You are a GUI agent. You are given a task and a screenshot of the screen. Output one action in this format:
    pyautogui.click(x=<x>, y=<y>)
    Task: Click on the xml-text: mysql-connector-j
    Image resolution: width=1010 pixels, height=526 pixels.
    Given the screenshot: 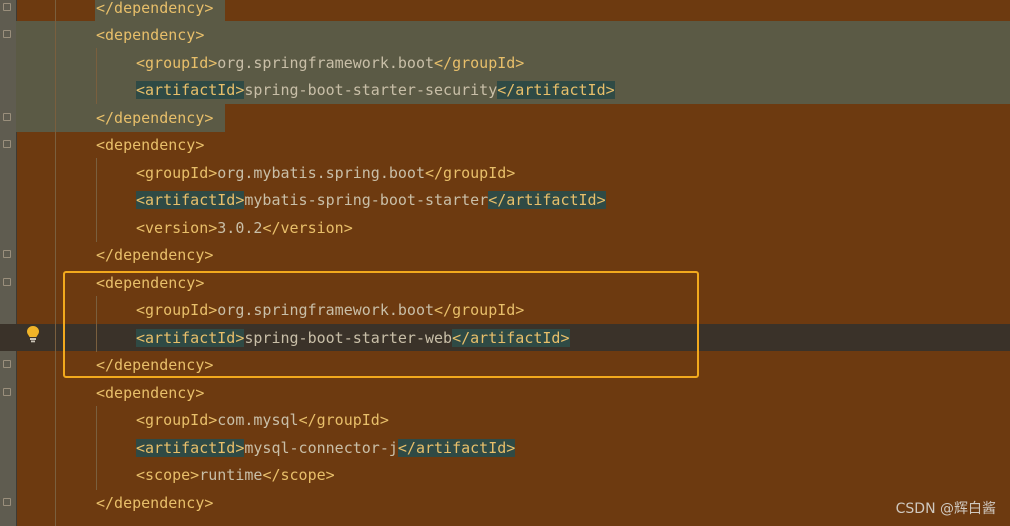 What is the action you would take?
    pyautogui.click(x=321, y=447)
    